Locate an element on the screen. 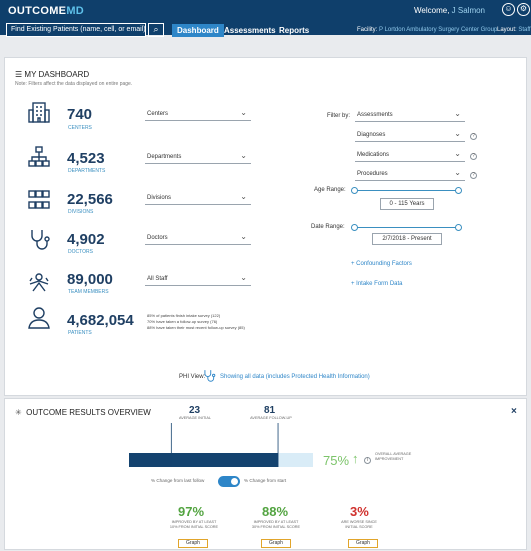  graph-button-improved-10: Graph is located at coordinates (193, 543).